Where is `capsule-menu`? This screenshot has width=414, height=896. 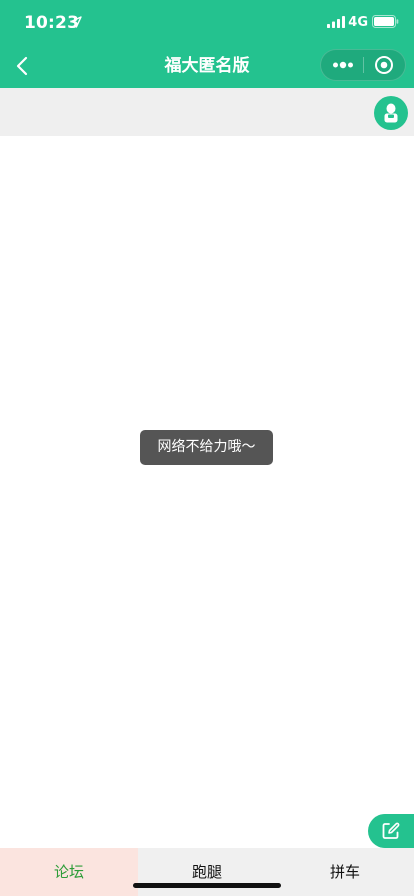 capsule-menu is located at coordinates (363, 65).